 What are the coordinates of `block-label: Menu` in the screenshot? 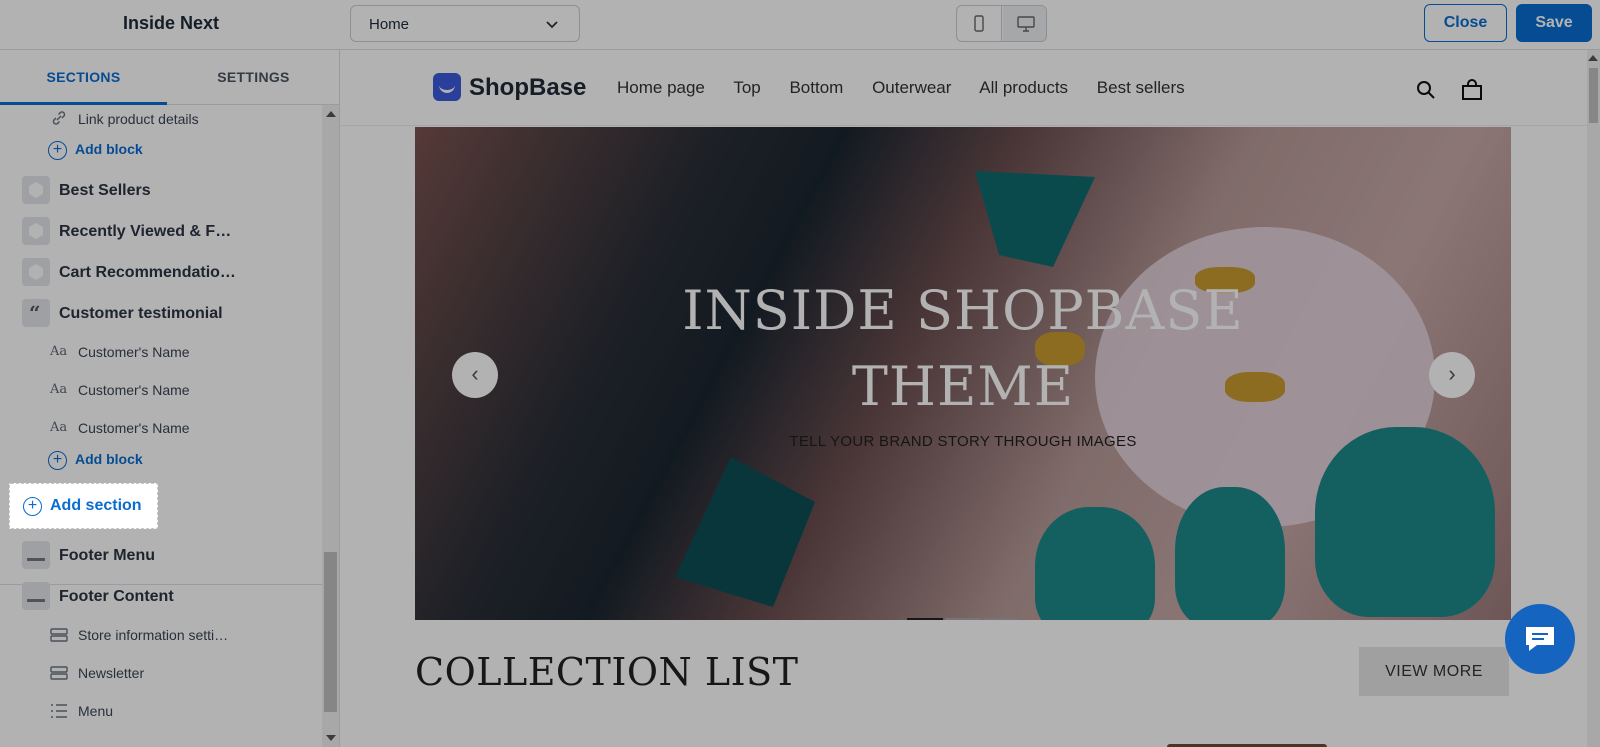 It's located at (96, 711).